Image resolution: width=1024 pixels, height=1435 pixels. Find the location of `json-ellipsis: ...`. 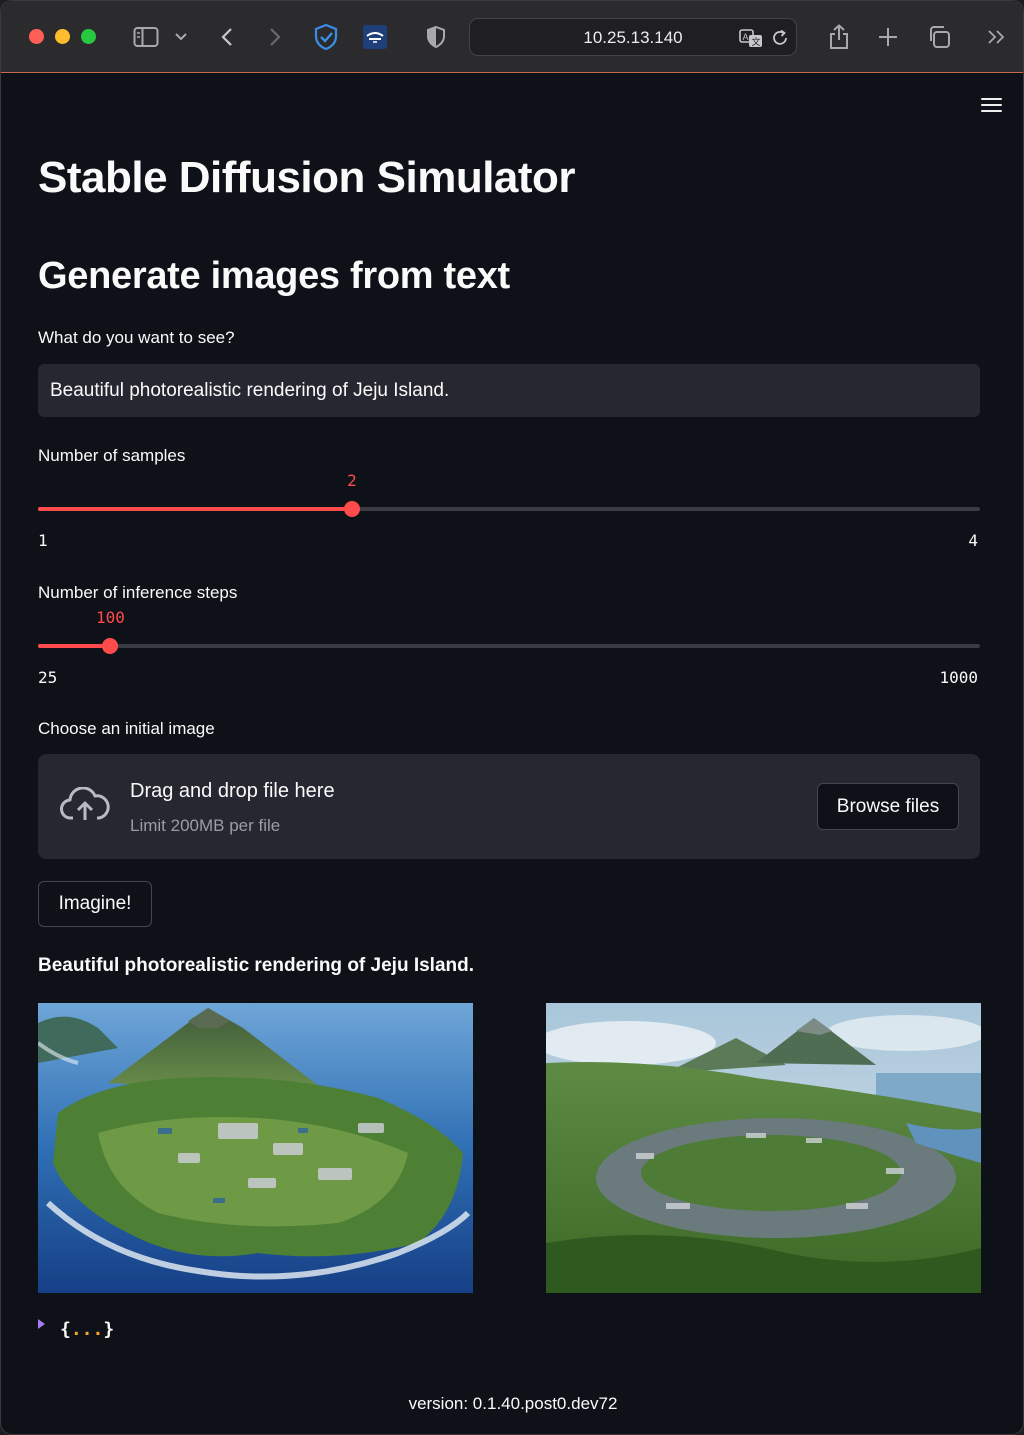

json-ellipsis: ... is located at coordinates (87, 1329).